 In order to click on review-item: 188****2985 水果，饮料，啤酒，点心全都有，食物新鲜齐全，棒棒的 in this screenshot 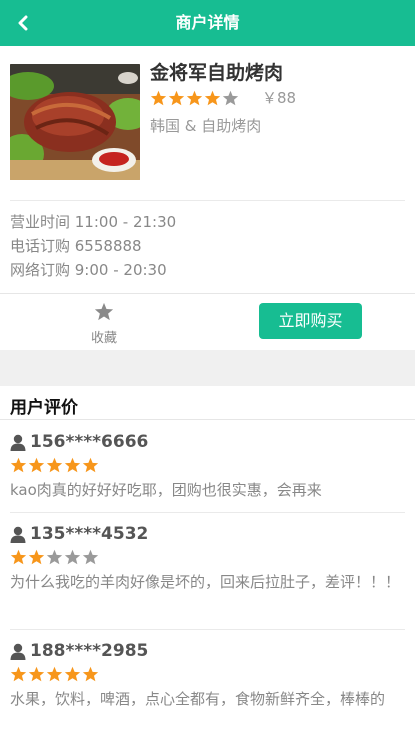, I will do `click(207, 676)`.